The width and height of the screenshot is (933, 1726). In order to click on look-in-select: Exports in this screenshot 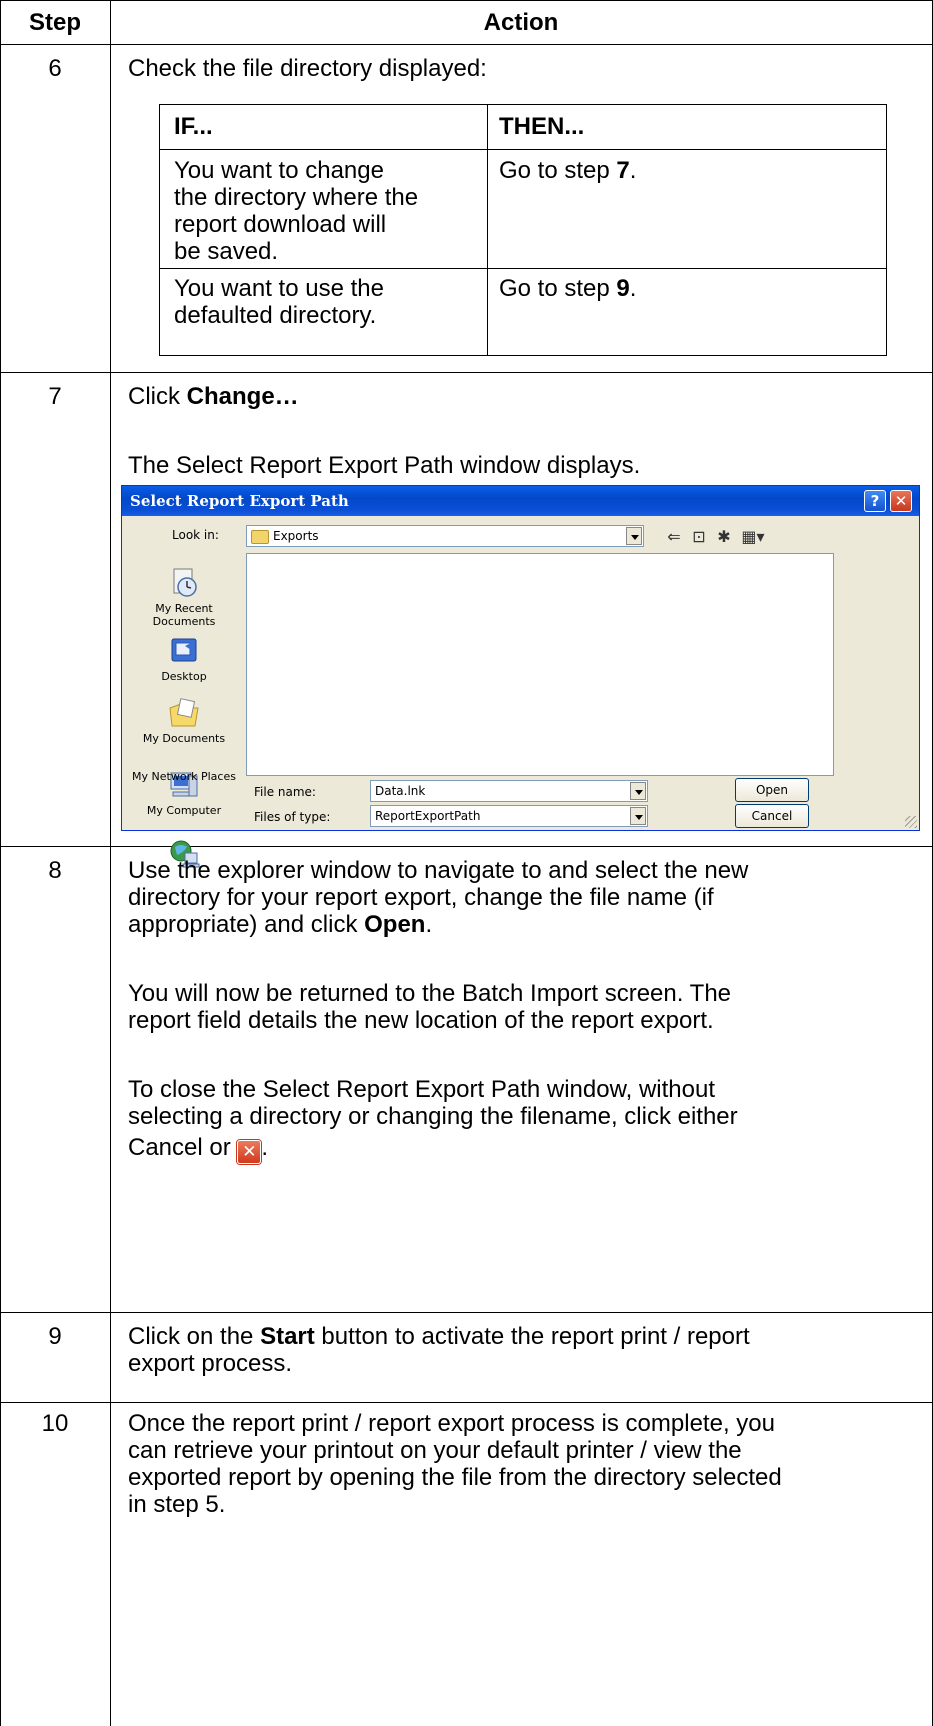, I will do `click(445, 536)`.